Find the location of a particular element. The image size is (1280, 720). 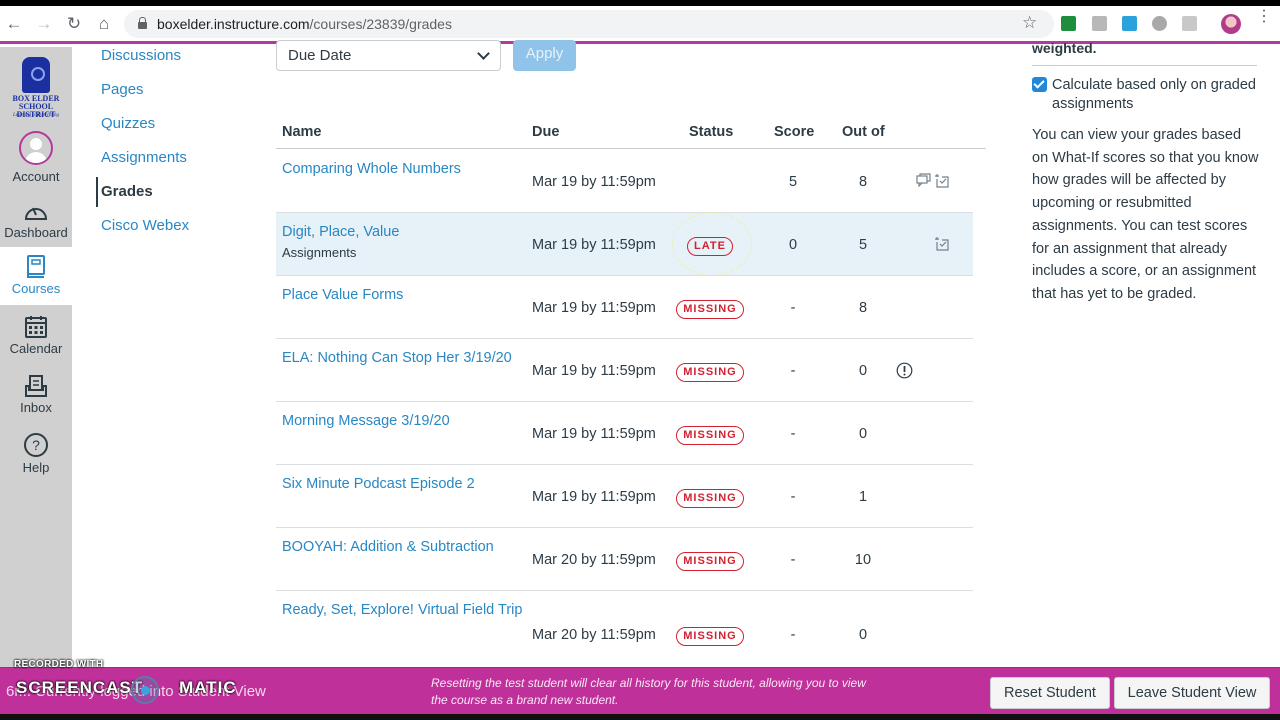

bookmark-star-icon: ☆ is located at coordinates (1029, 23).